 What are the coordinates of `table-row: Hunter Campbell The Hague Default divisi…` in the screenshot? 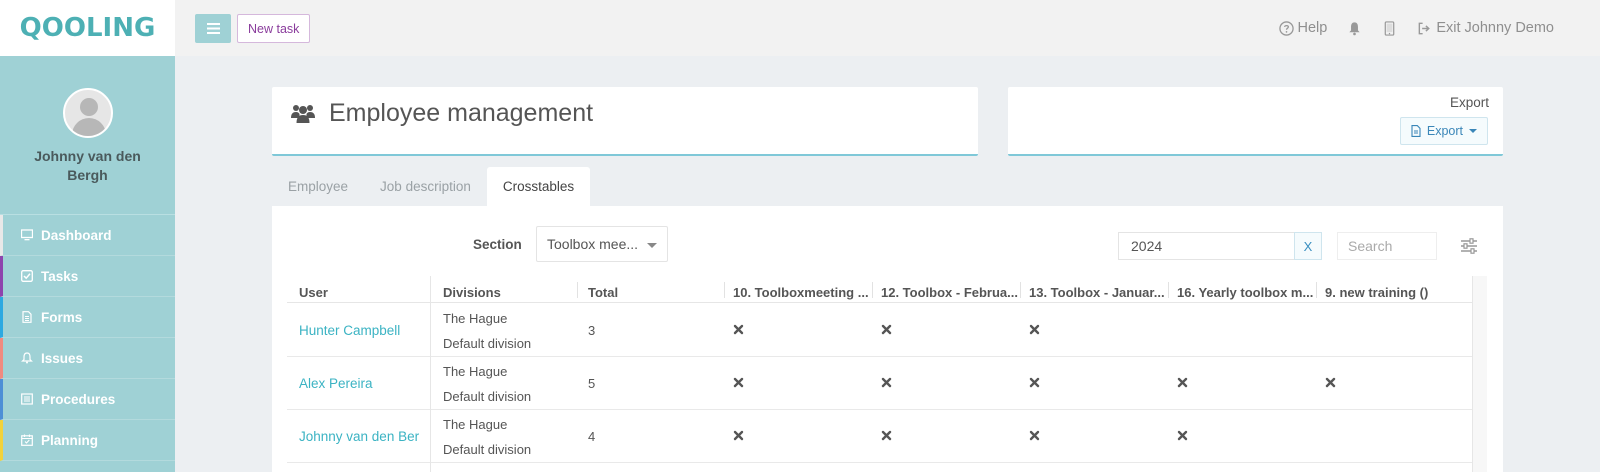 It's located at (879, 330).